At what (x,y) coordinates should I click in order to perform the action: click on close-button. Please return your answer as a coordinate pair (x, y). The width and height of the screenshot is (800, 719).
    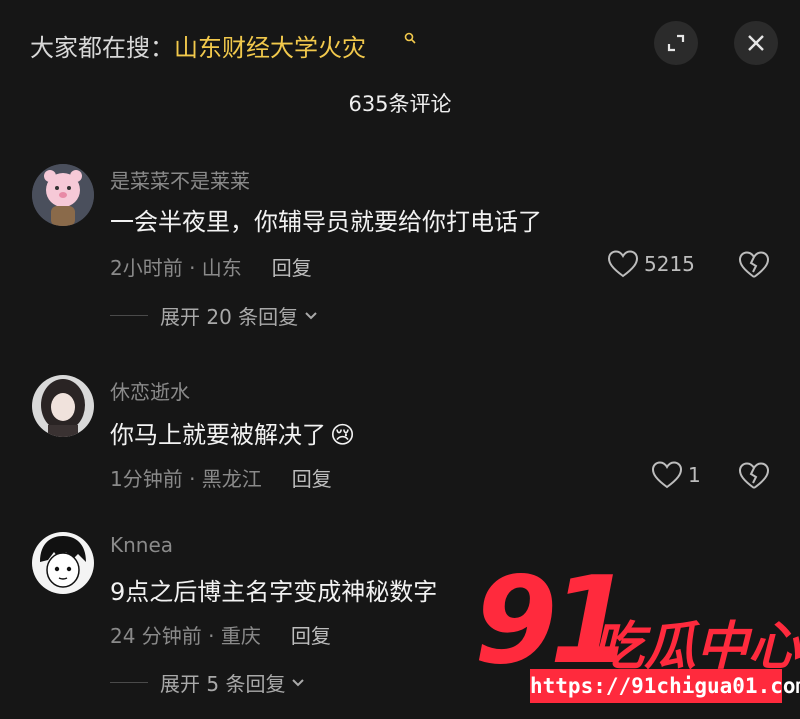
    Looking at the image, I should click on (756, 43).